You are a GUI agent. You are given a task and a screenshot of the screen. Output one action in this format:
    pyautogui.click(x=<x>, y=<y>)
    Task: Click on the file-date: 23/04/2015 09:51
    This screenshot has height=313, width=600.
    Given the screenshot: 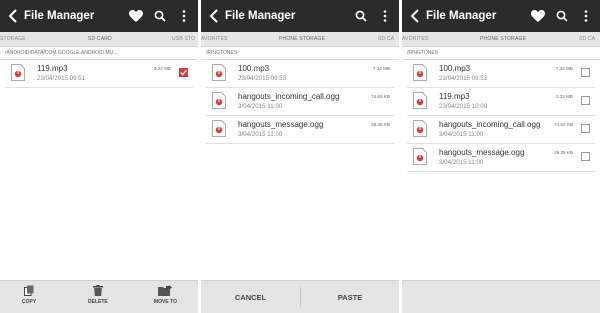 What is the action you would take?
    pyautogui.click(x=61, y=78)
    